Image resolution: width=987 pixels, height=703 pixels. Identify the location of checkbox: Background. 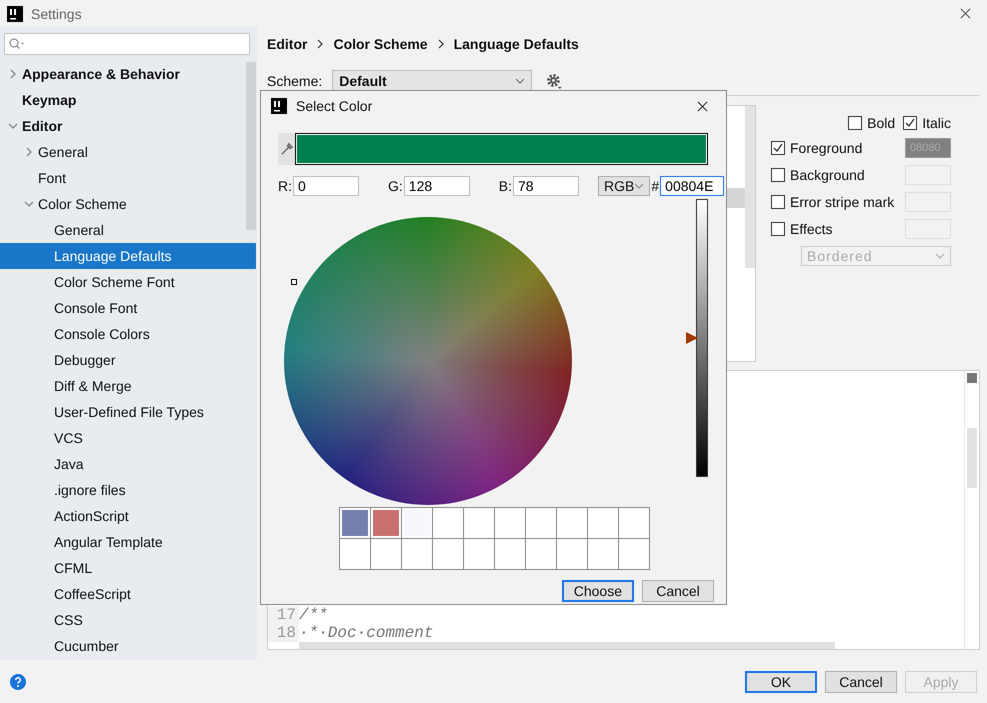
(818, 175).